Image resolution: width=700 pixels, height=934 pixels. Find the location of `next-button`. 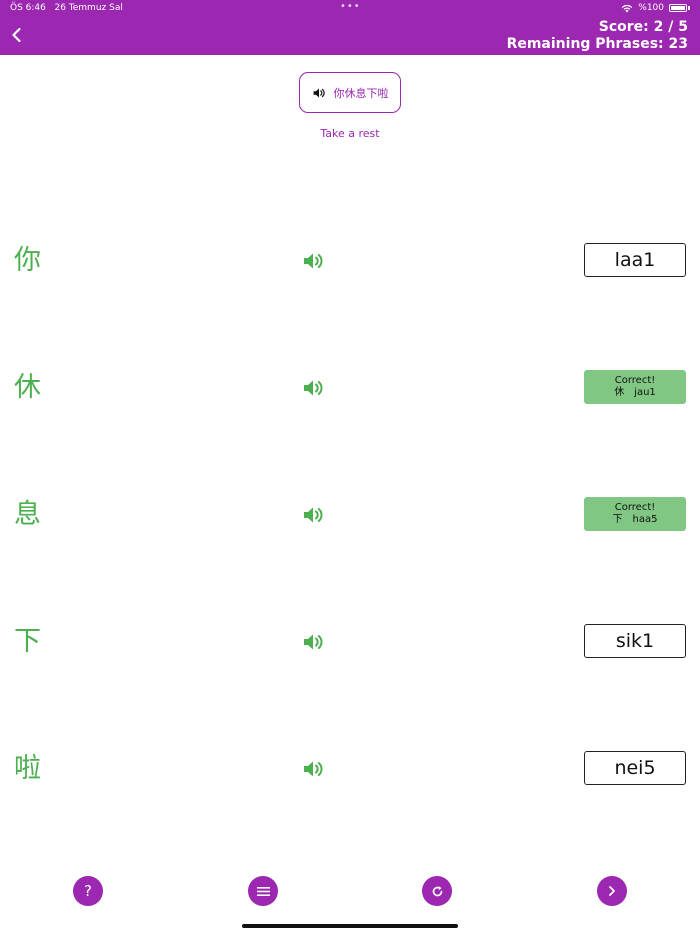

next-button is located at coordinates (612, 891).